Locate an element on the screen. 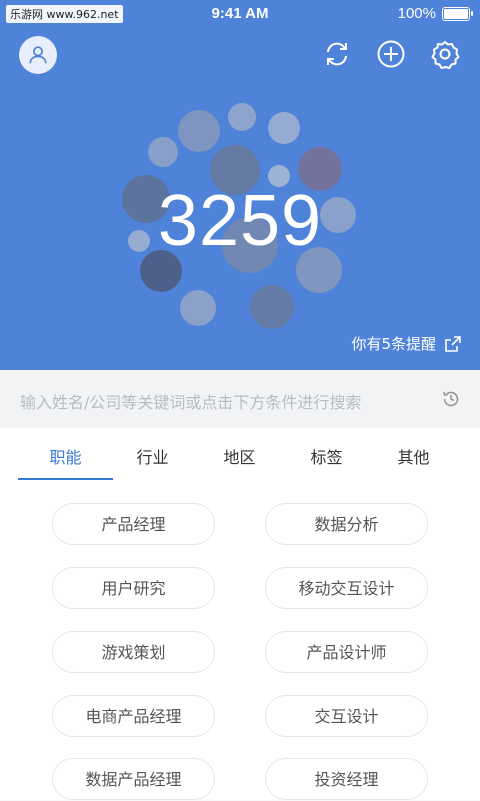 This screenshot has height=801, width=480. tab-other: 其他 is located at coordinates (413, 454).